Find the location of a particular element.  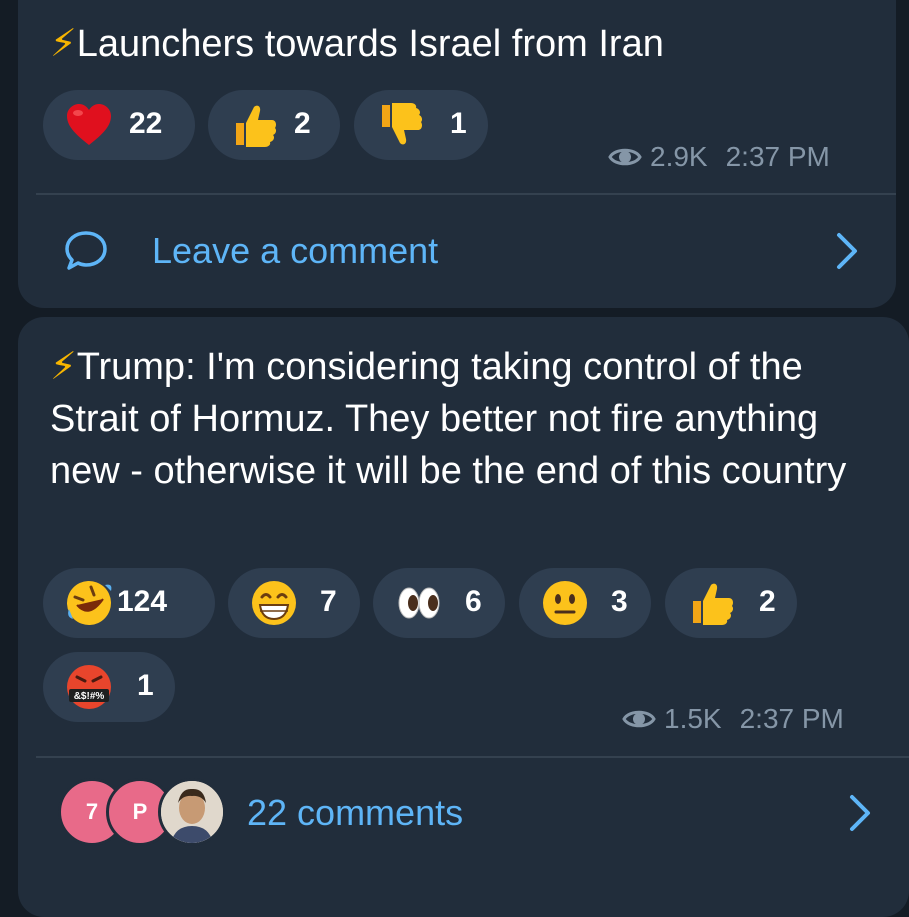

cursing-face-icon: &$!#% is located at coordinates (89, 687).